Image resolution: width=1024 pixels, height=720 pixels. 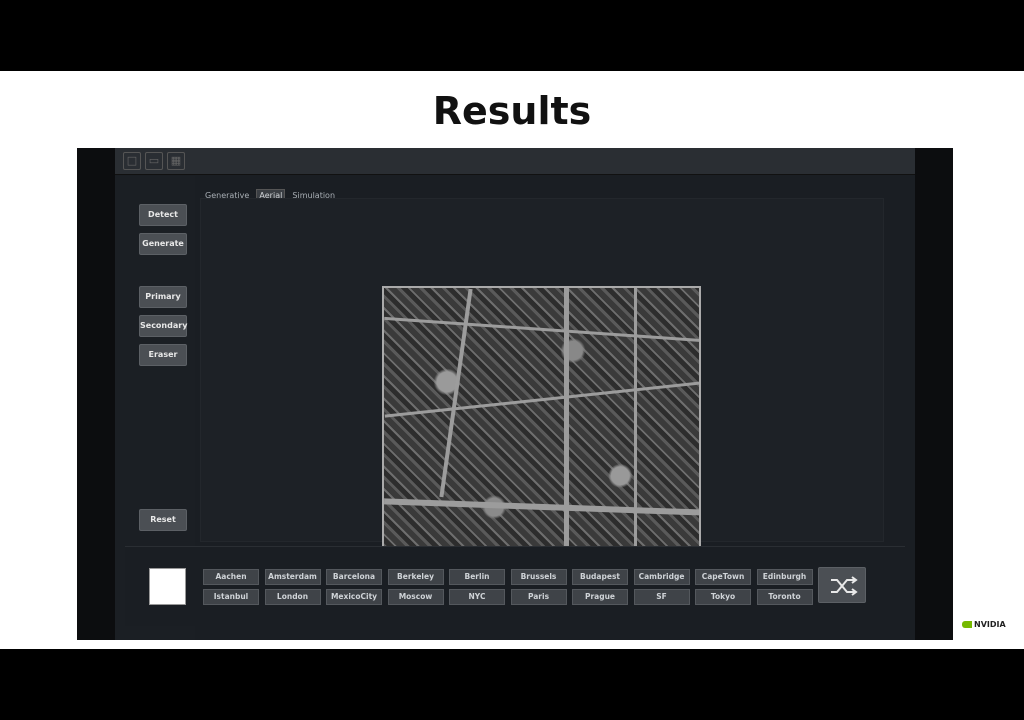 I want to click on tab-bar: Generative Aerial Simulation, so click(x=270, y=192).